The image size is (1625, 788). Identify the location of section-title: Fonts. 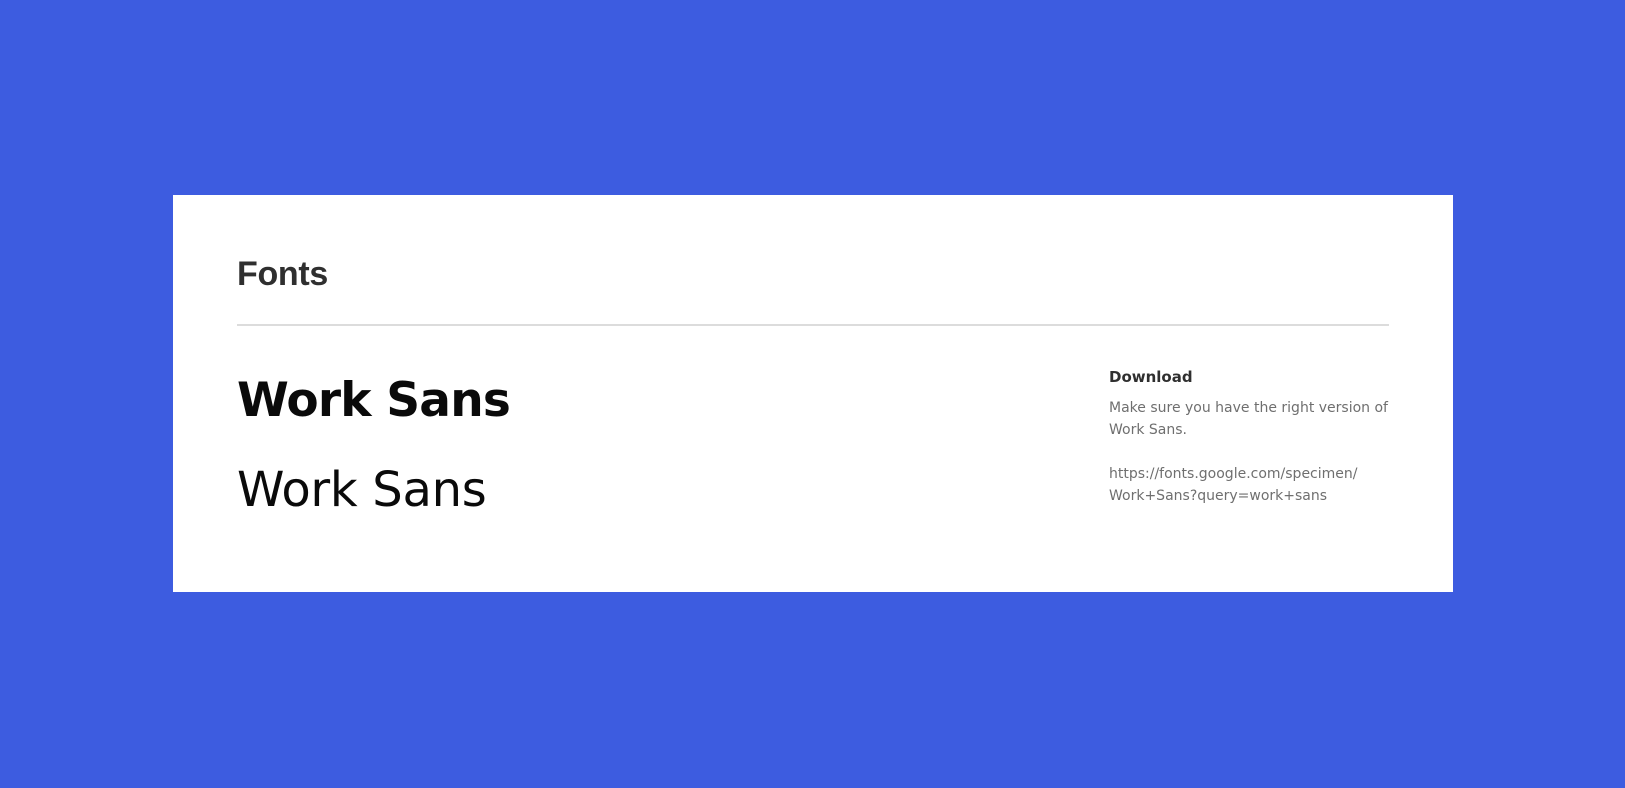
(283, 274).